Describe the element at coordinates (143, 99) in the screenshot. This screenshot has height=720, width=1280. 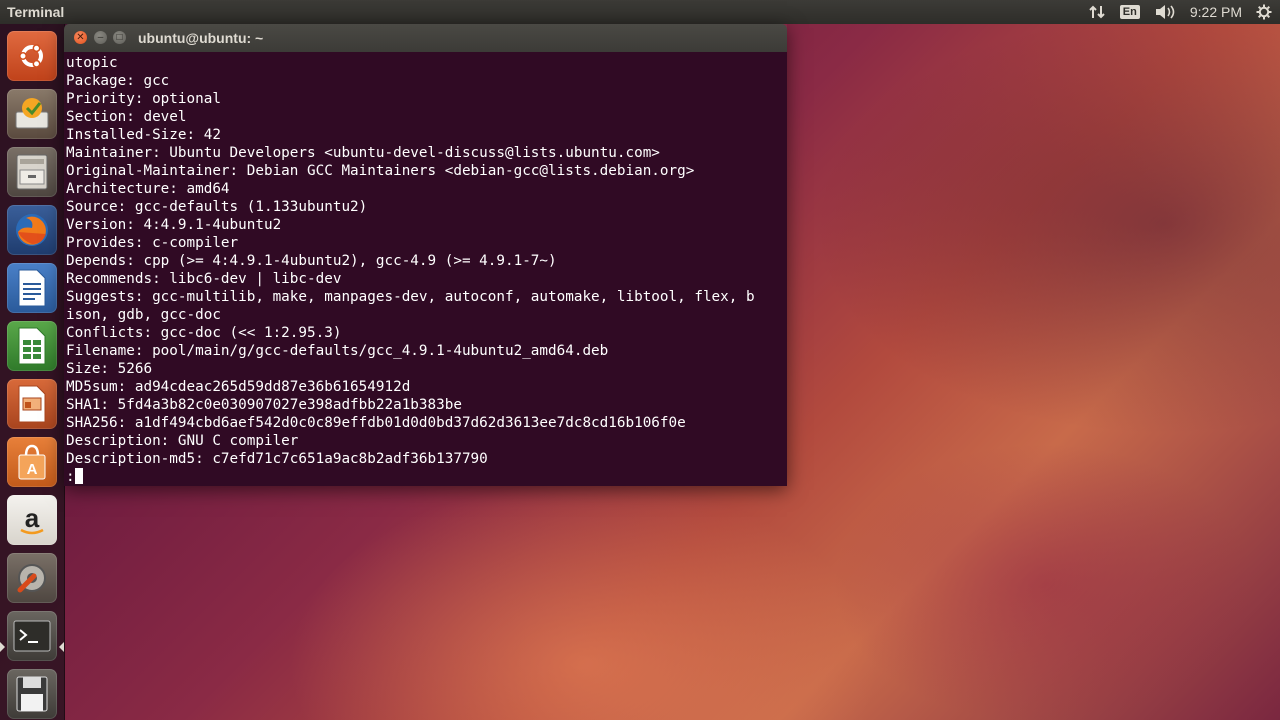
I see `terminal-line: Priority: optional` at that location.